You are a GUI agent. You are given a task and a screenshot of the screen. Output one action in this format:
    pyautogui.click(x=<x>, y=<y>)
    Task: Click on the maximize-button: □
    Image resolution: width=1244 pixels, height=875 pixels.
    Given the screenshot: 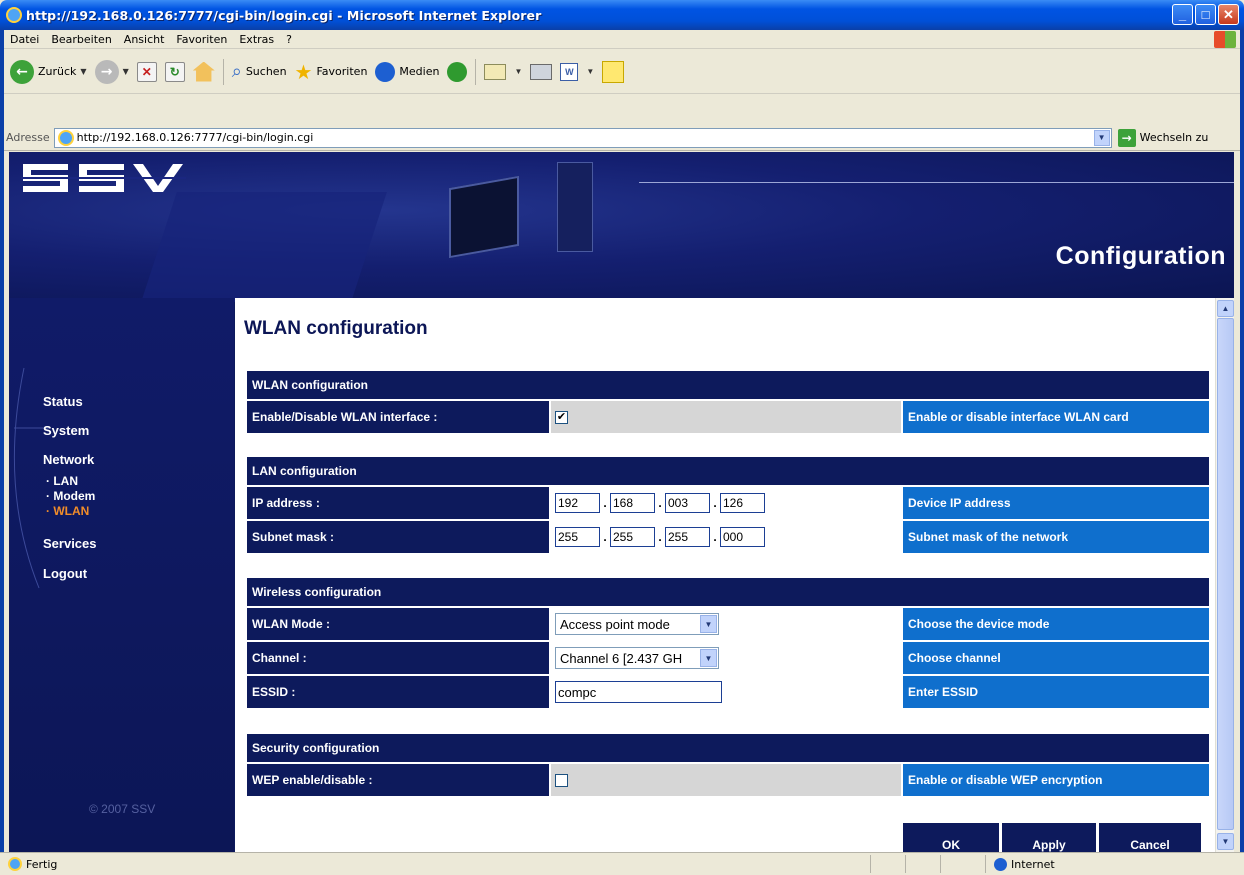 What is the action you would take?
    pyautogui.click(x=1205, y=14)
    